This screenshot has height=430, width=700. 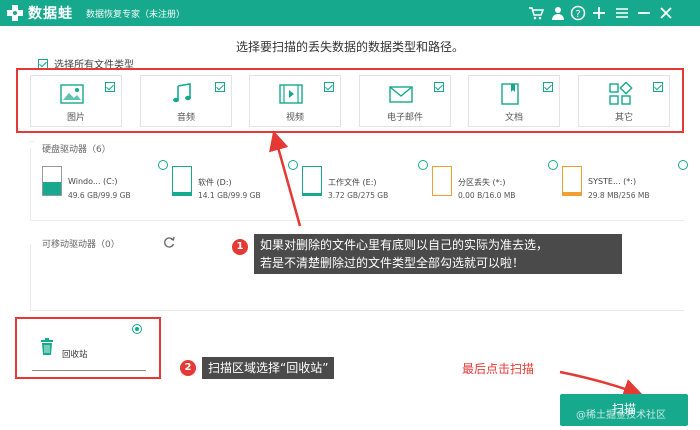 I want to click on arrow-to-scan-button, so click(x=601, y=384).